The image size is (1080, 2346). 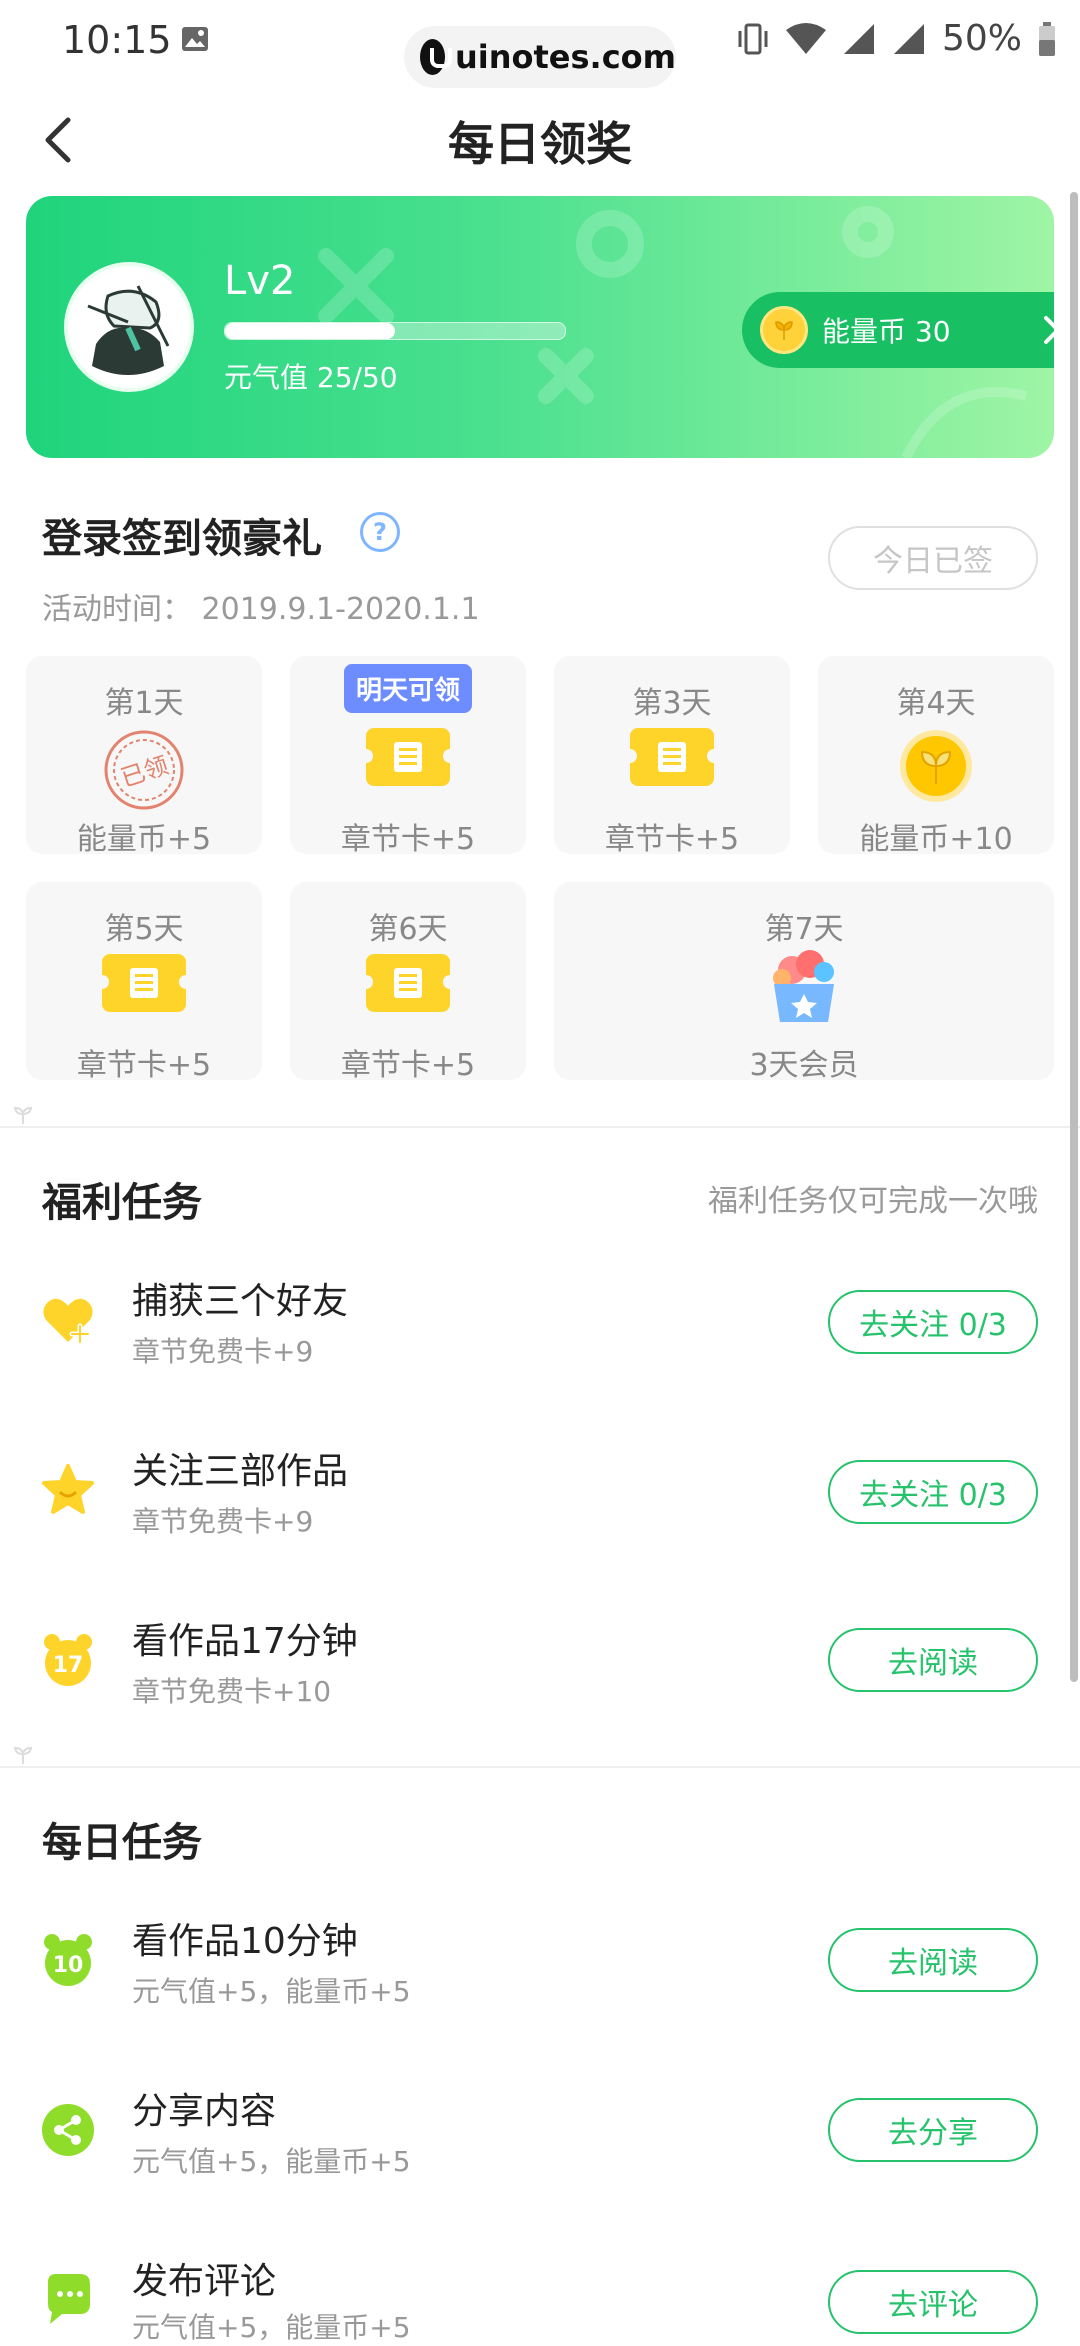 I want to click on avatar-illustration, so click(x=129, y=327).